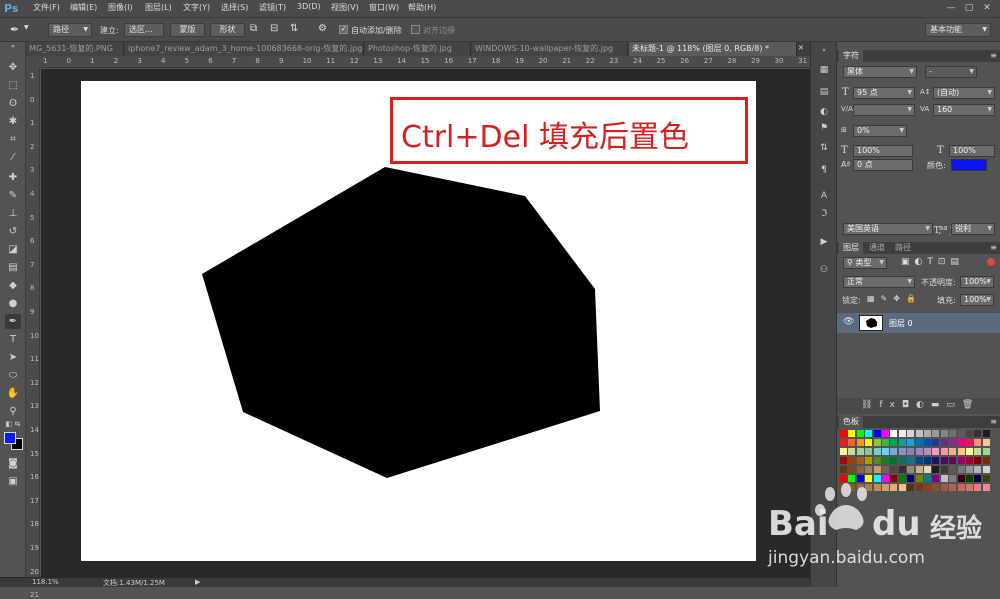  Describe the element at coordinates (973, 229) in the screenshot. I see `antialias-select: 锐利 ▼` at that location.